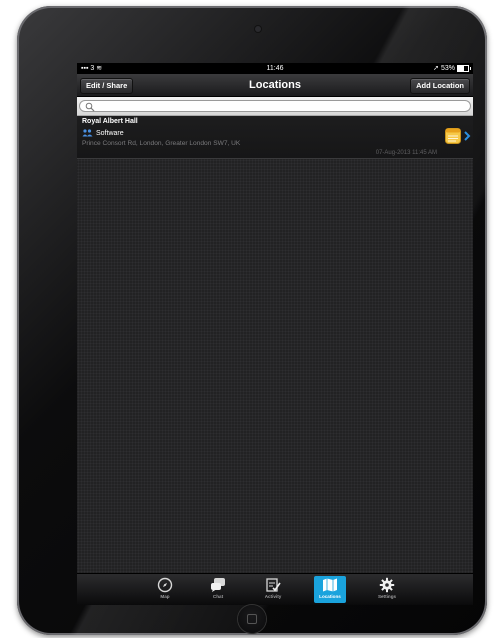 This screenshot has width=500, height=638. I want to click on tab-locations: Locations, so click(330, 589).